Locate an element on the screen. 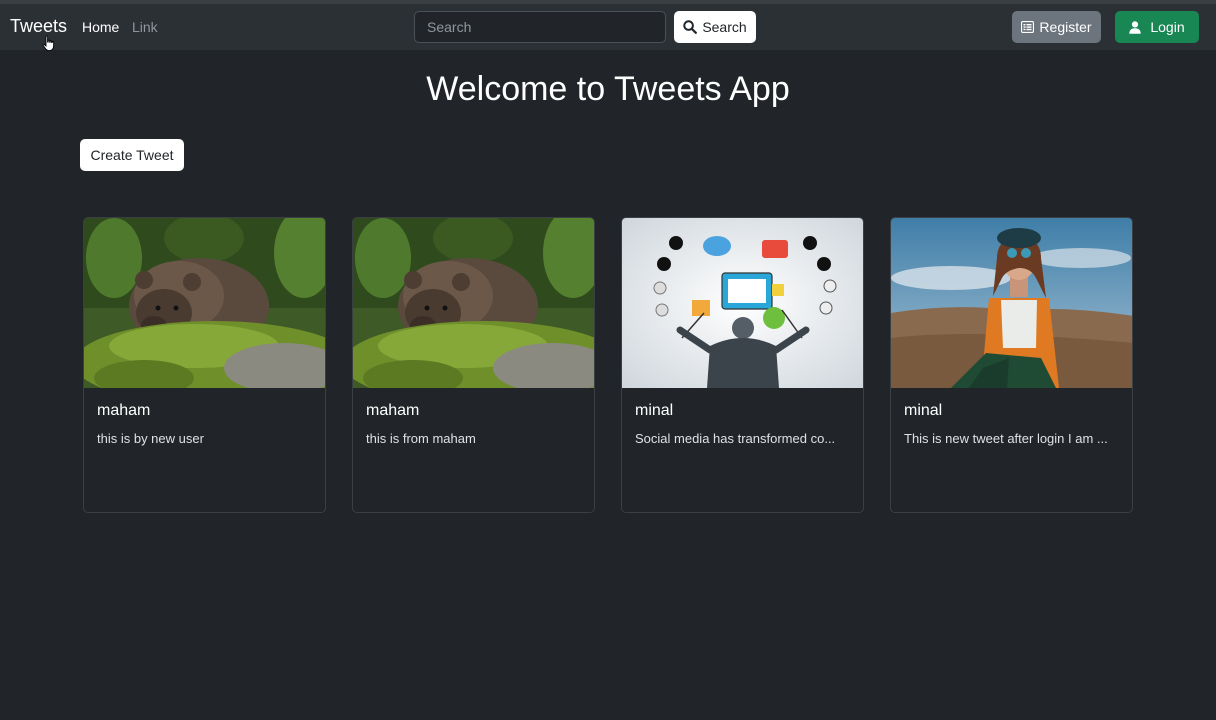 The image size is (1216, 720). login-button-label: Login is located at coordinates (1167, 27).